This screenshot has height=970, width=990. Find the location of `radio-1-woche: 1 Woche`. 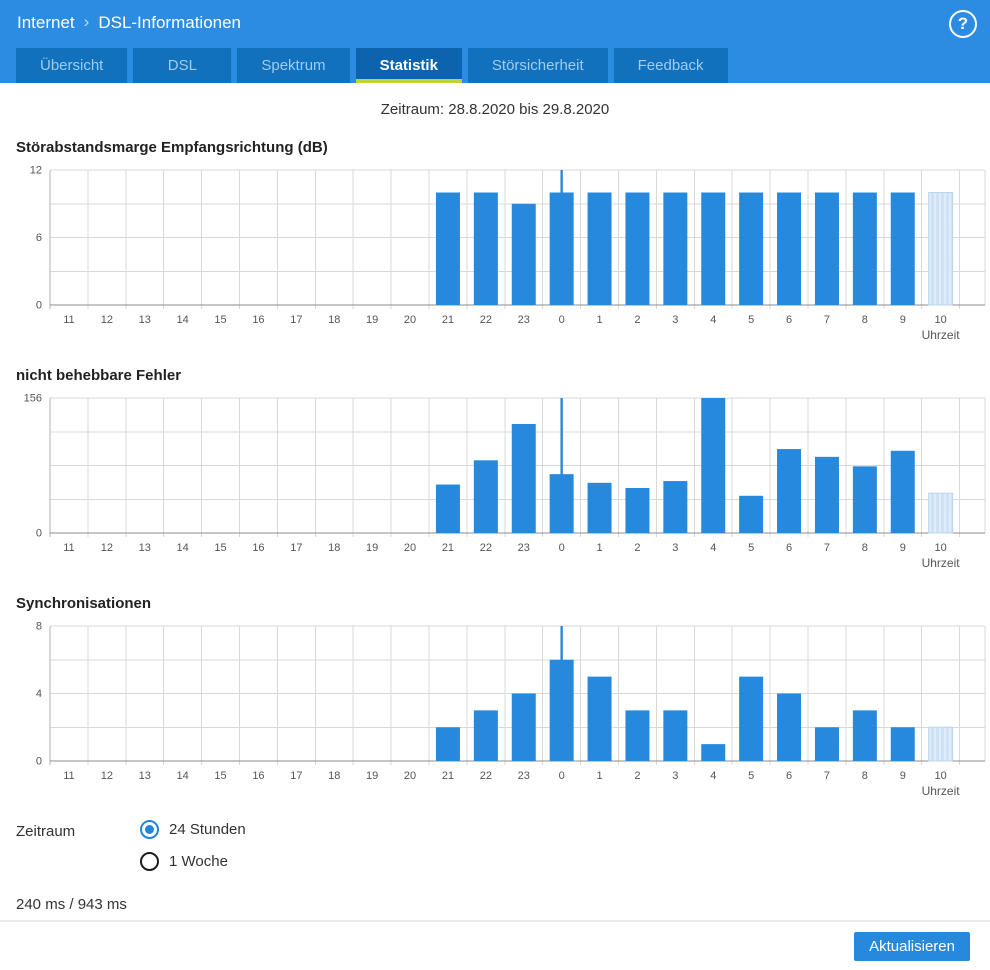

radio-1-woche: 1 Woche is located at coordinates (193, 861).